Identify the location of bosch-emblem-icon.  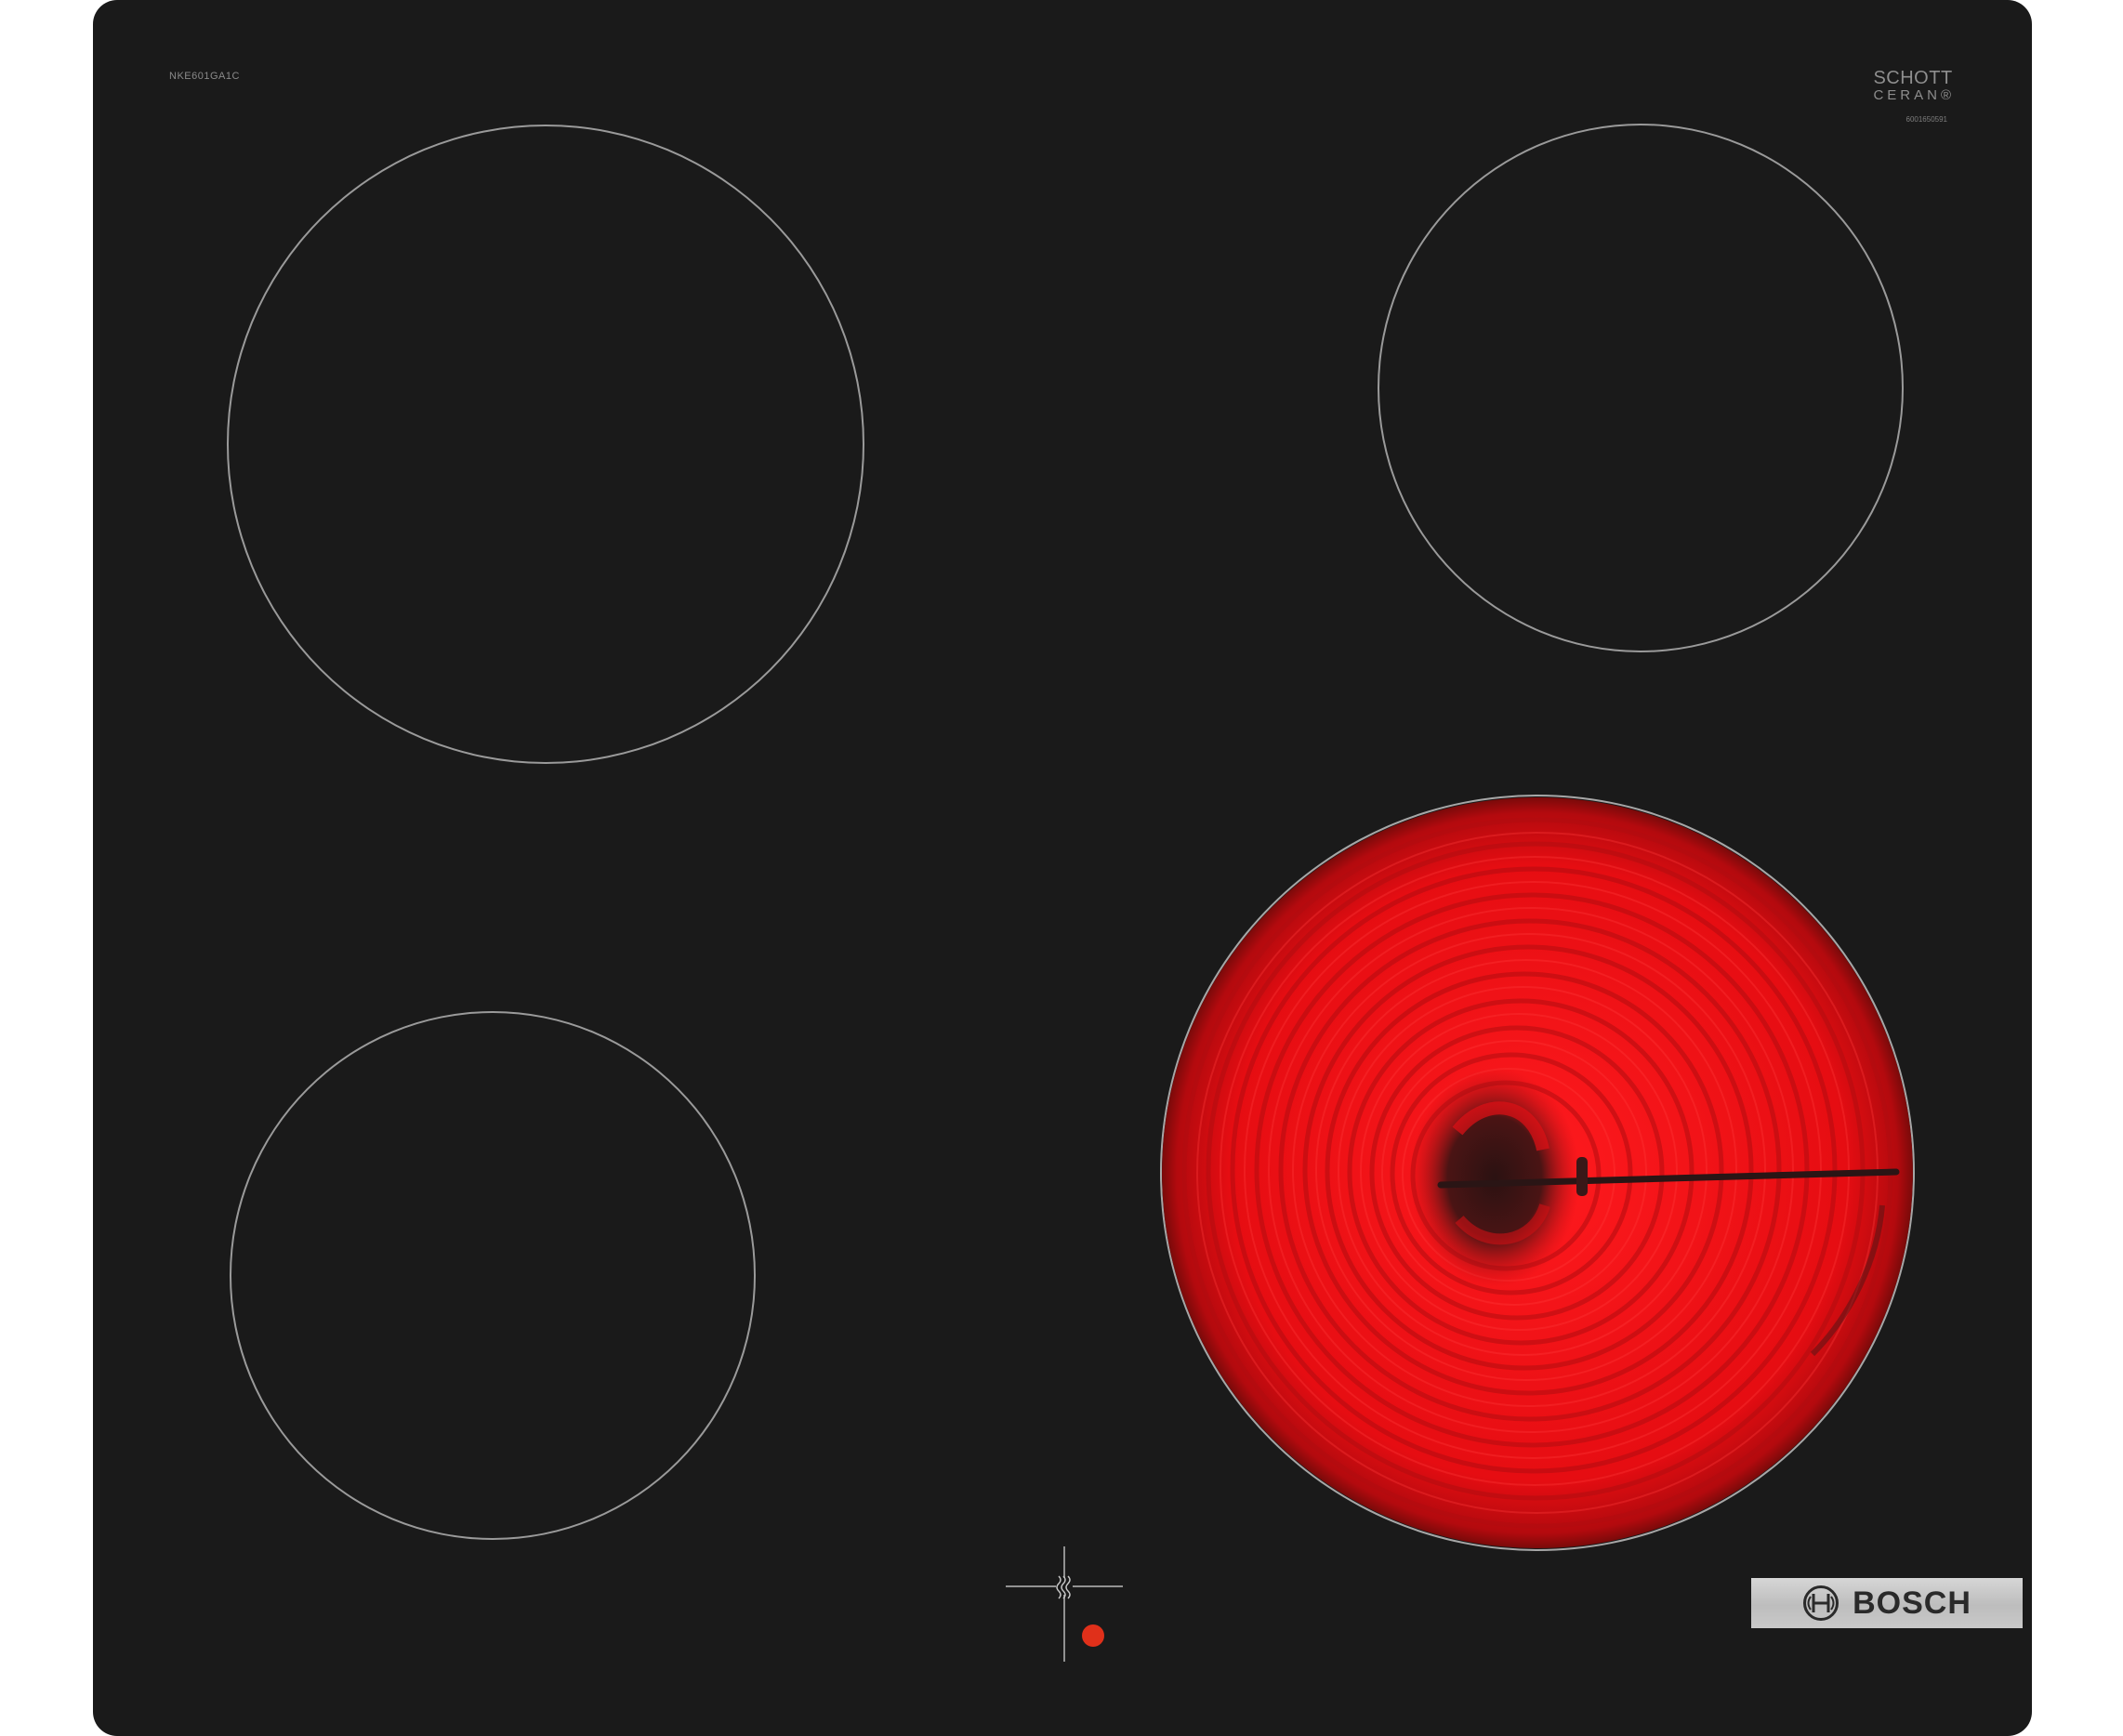
(1820, 1604).